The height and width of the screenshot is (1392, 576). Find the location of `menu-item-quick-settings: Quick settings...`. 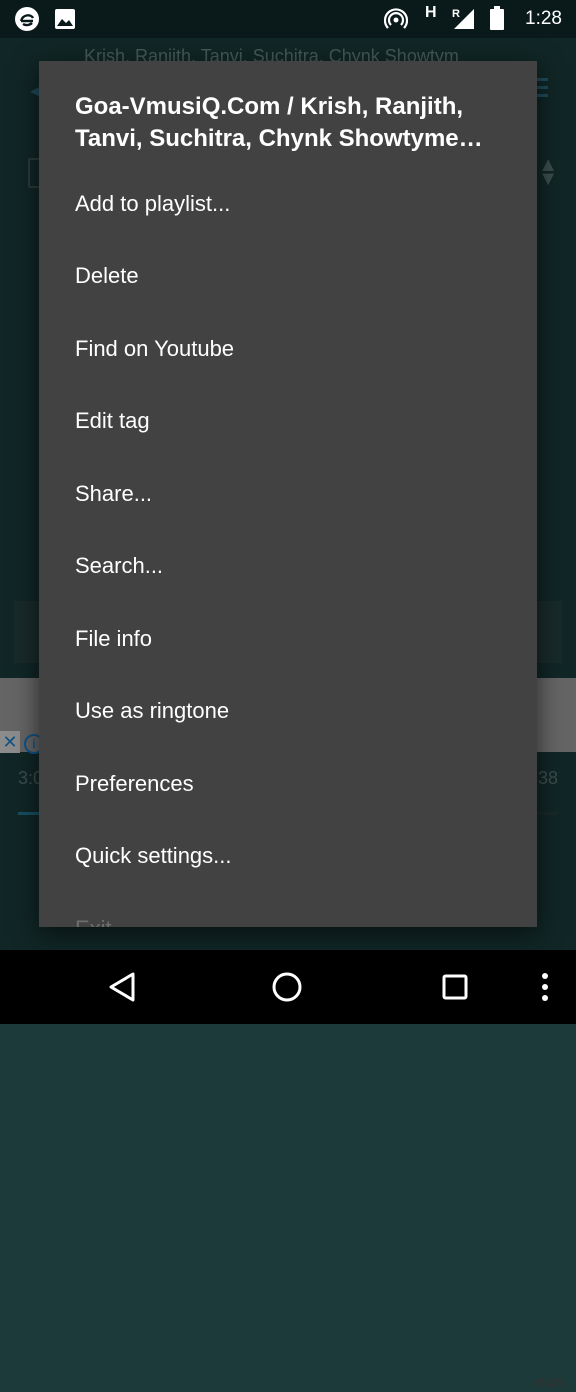

menu-item-quick-settings: Quick settings... is located at coordinates (288, 857).